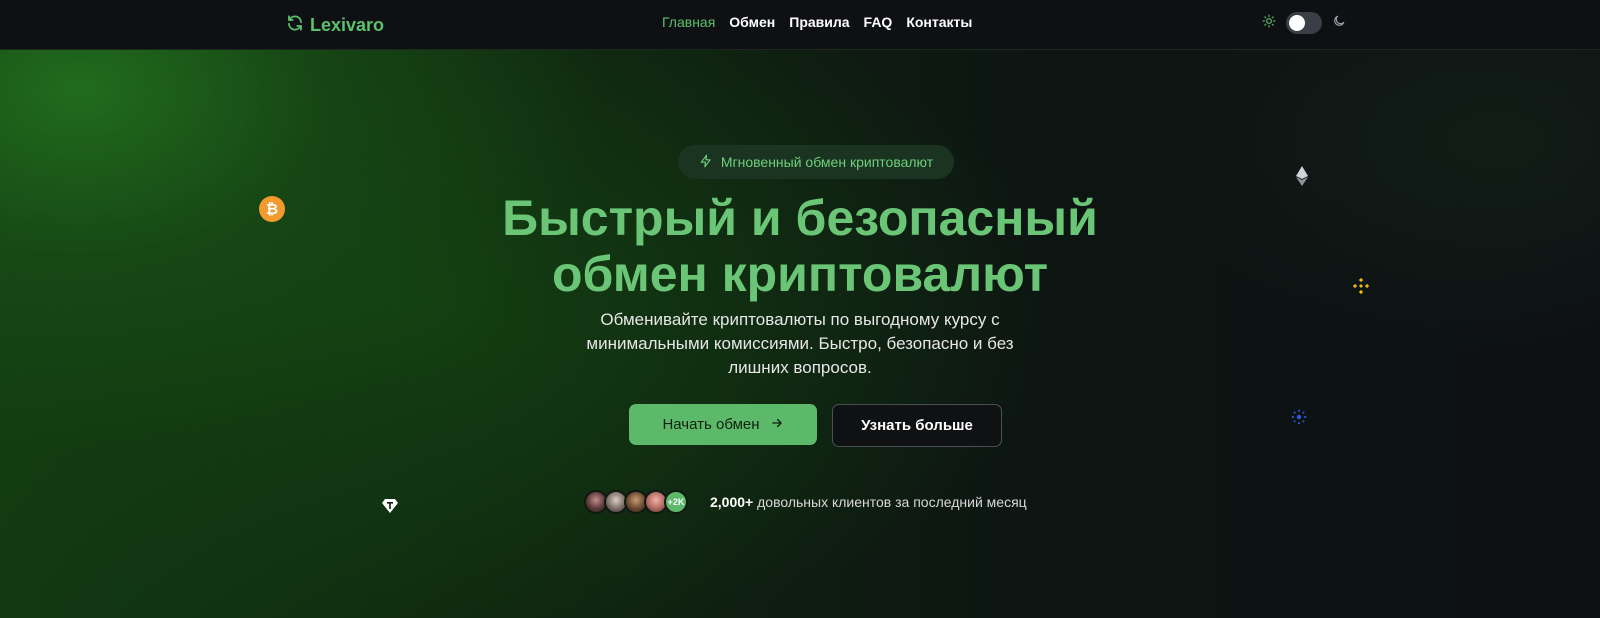  What do you see at coordinates (347, 24) in the screenshot?
I see `logo-text: Lexivaro` at bounding box center [347, 24].